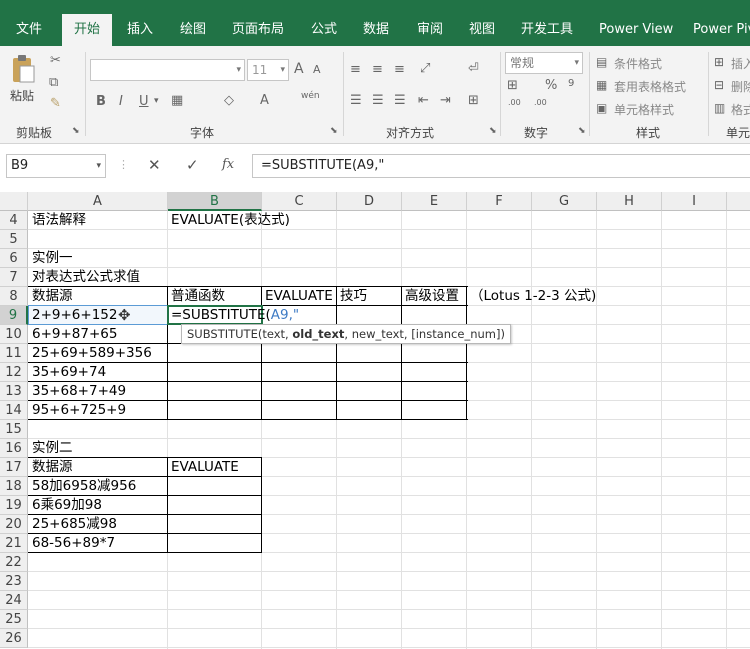 Image resolution: width=750 pixels, height=649 pixels. What do you see at coordinates (77, 391) in the screenshot?
I see `cell-a13: 35+68+7+49` at bounding box center [77, 391].